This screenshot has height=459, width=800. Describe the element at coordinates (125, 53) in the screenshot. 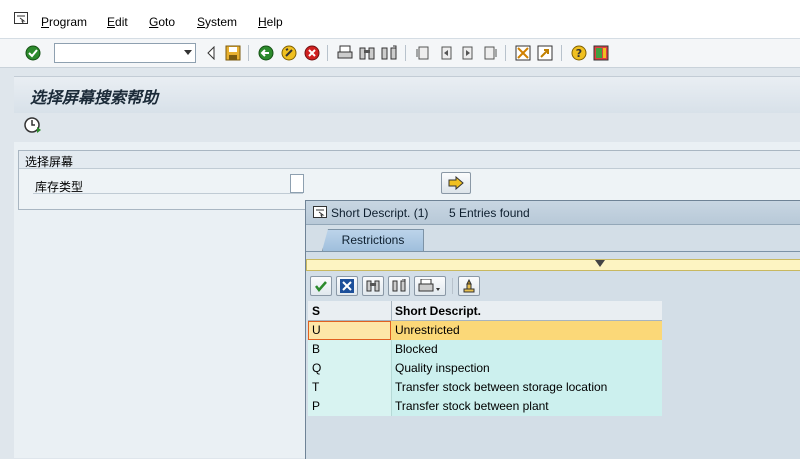

I see `command-field` at that location.